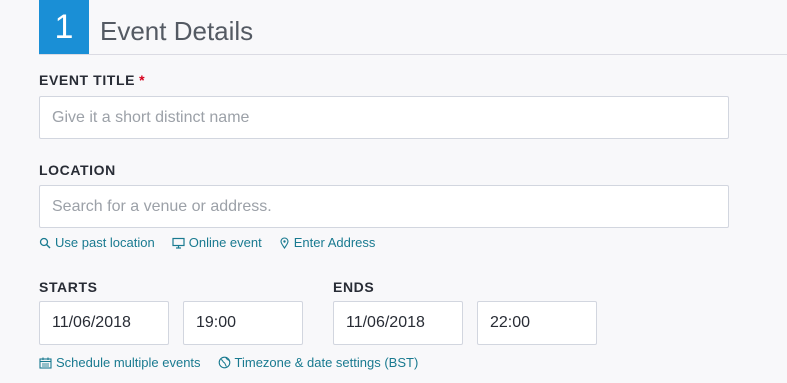  I want to click on use-past-location-link: Use past location, so click(97, 242).